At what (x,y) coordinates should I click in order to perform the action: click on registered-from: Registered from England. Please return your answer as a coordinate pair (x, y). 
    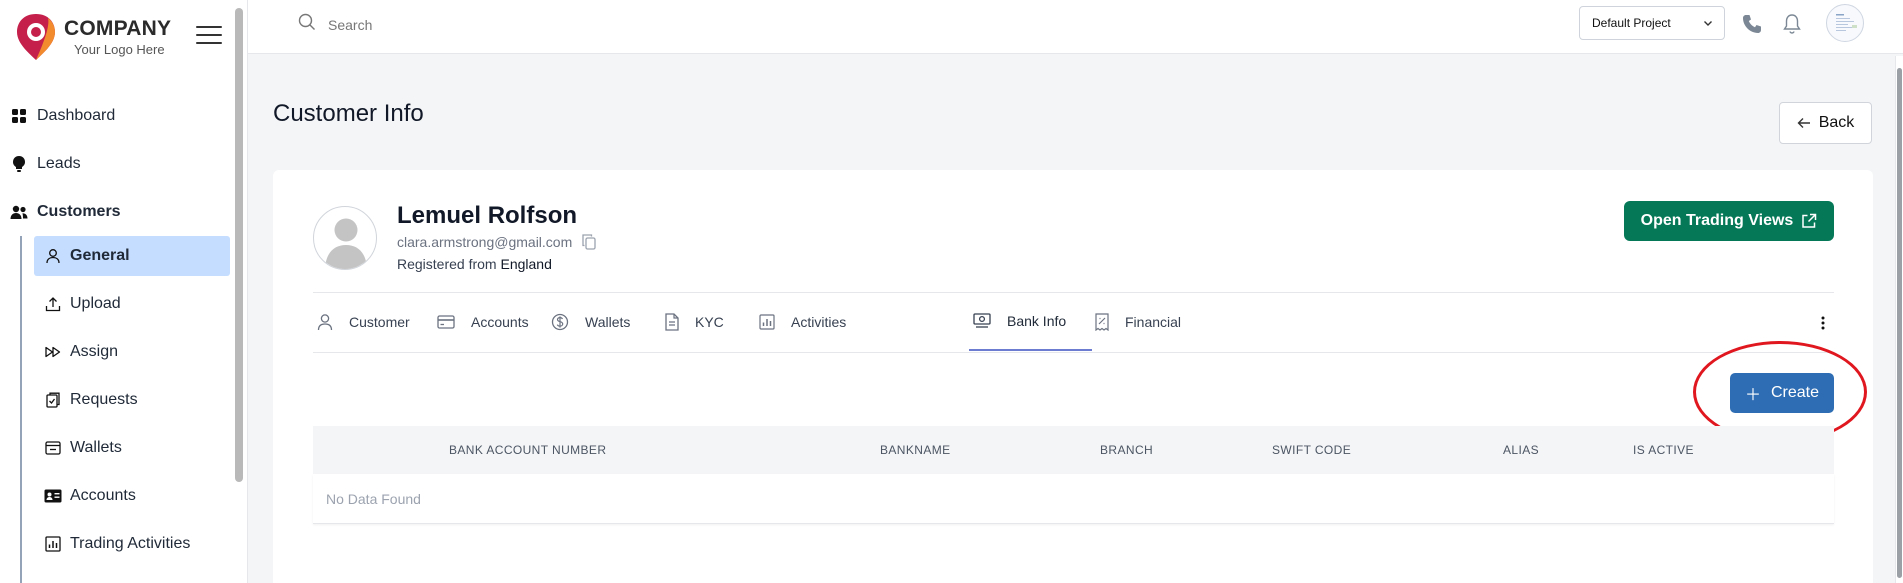
    Looking at the image, I should click on (474, 264).